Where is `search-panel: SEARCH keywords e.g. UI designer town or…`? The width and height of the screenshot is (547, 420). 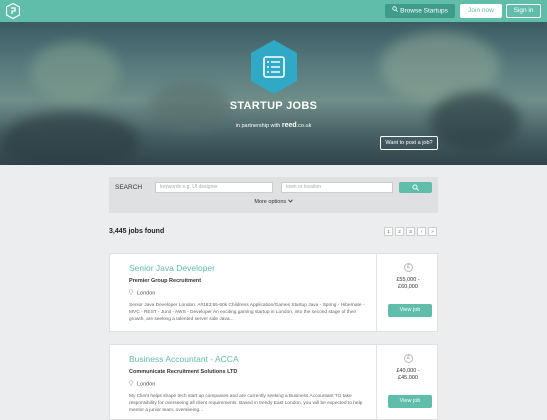
search-panel: SEARCH keywords e.g. UI designer town or… is located at coordinates (273, 195).